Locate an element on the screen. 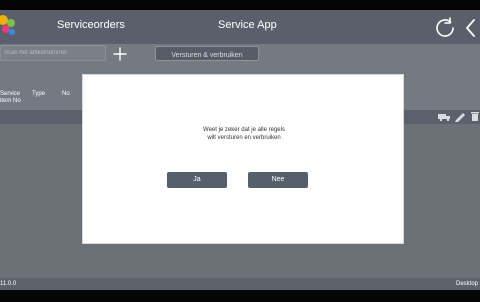  column-no: No is located at coordinates (66, 94).